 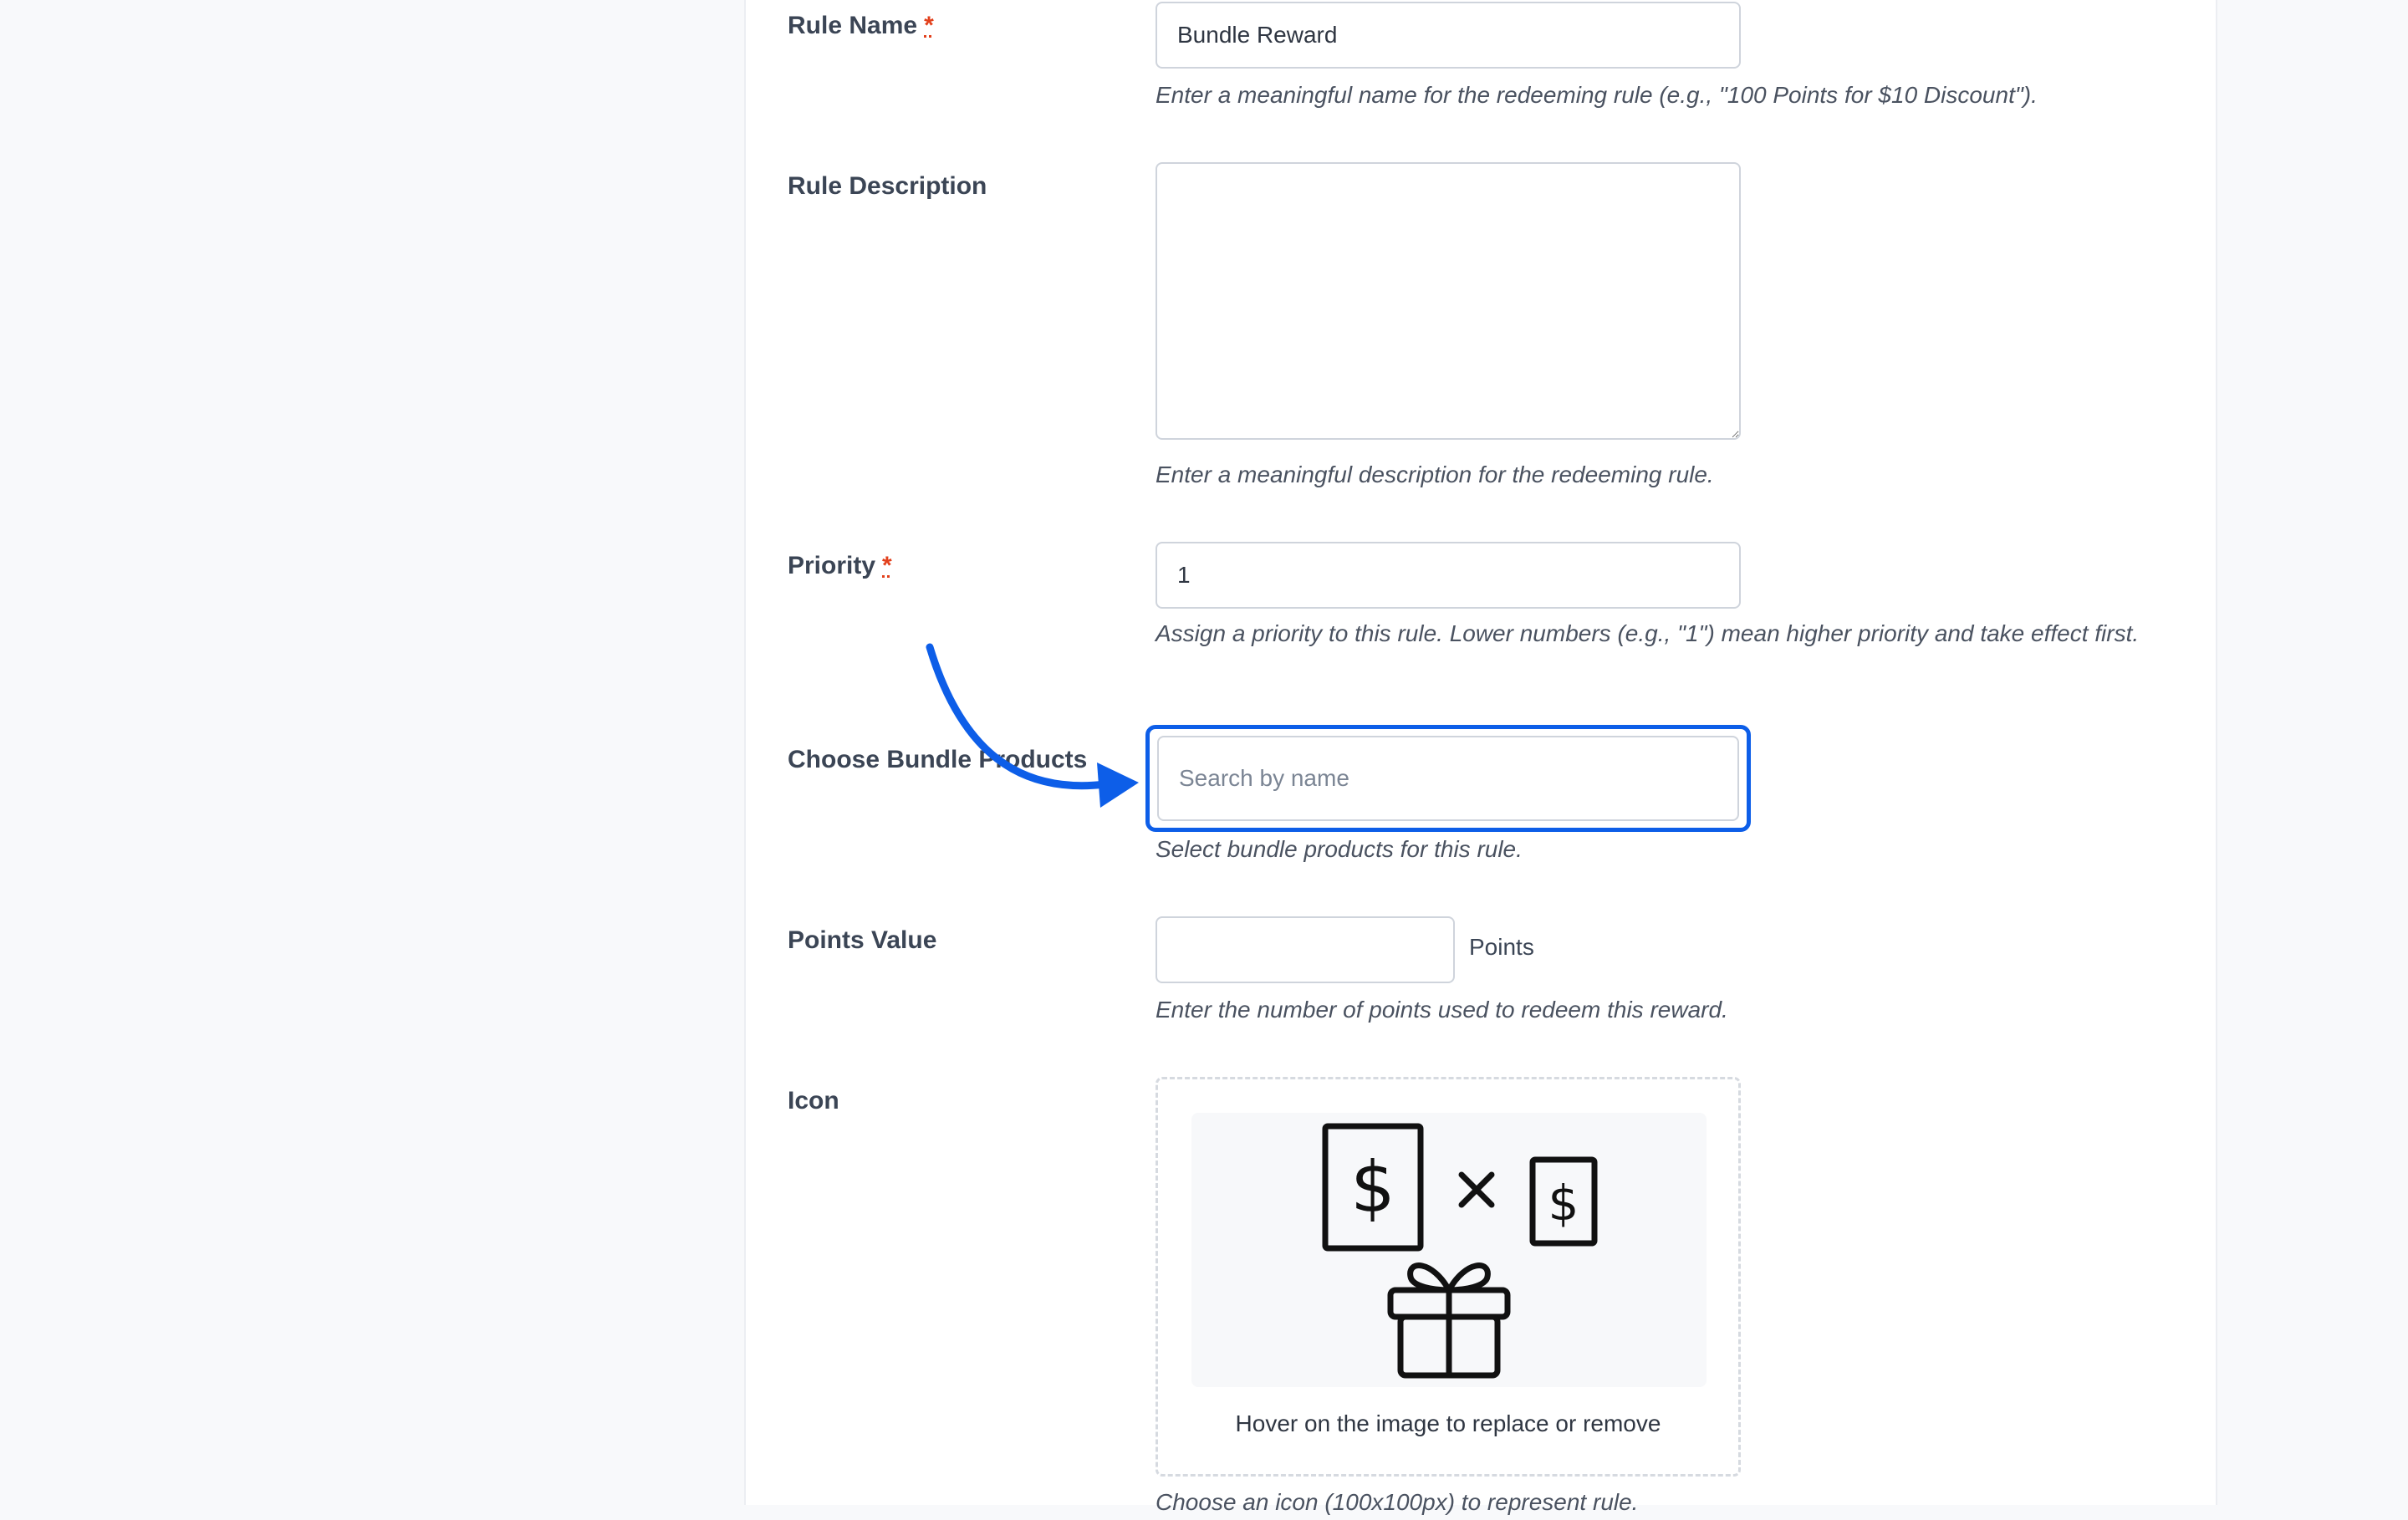 I want to click on bundle-products-help: Select bundle products for this rule., so click(x=1339, y=849).